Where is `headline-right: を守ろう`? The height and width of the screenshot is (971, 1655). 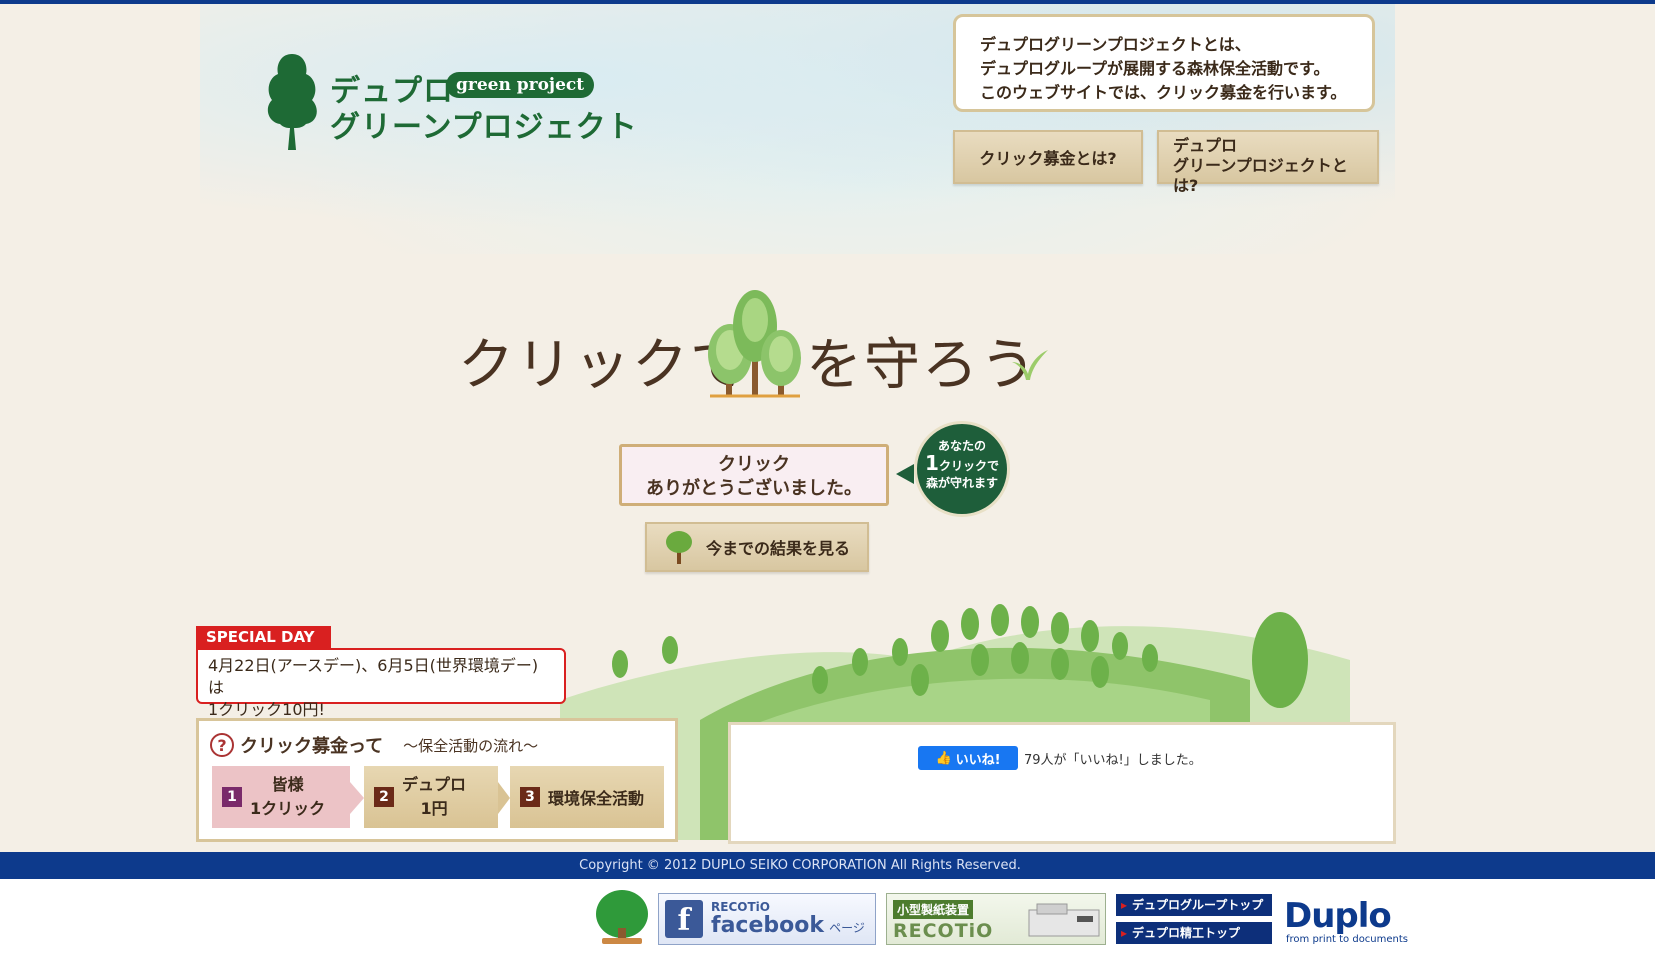
headline-right: を守ろう is located at coordinates (922, 365).